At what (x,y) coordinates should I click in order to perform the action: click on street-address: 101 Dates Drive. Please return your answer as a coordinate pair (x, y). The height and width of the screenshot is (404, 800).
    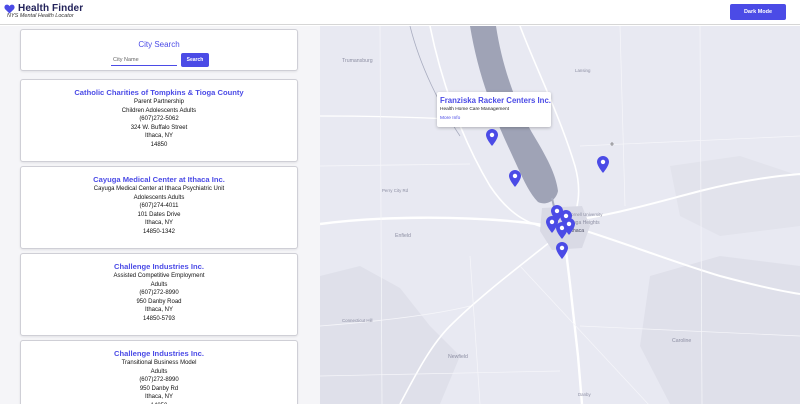
    Looking at the image, I should click on (159, 214).